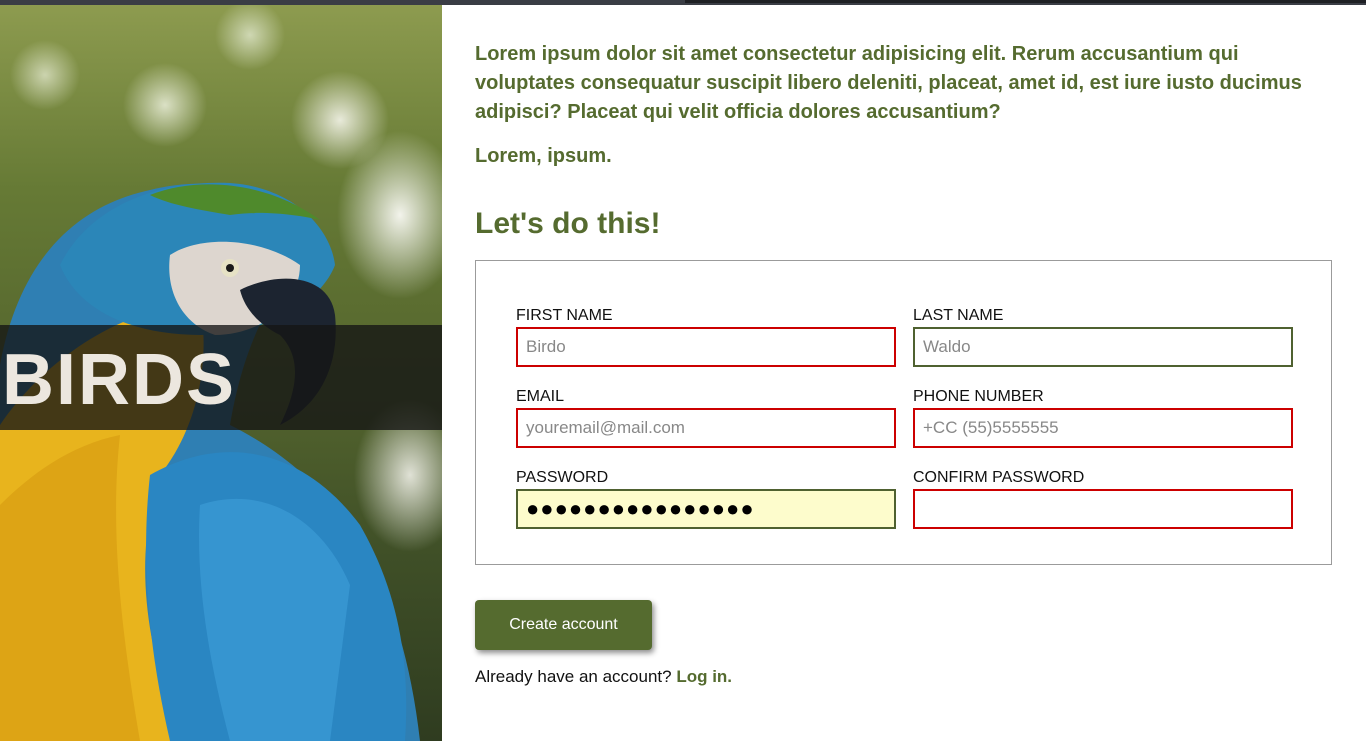 This screenshot has width=1366, height=741. Describe the element at coordinates (1025, 1) in the screenshot. I see `browser-top-bar-segment` at that location.